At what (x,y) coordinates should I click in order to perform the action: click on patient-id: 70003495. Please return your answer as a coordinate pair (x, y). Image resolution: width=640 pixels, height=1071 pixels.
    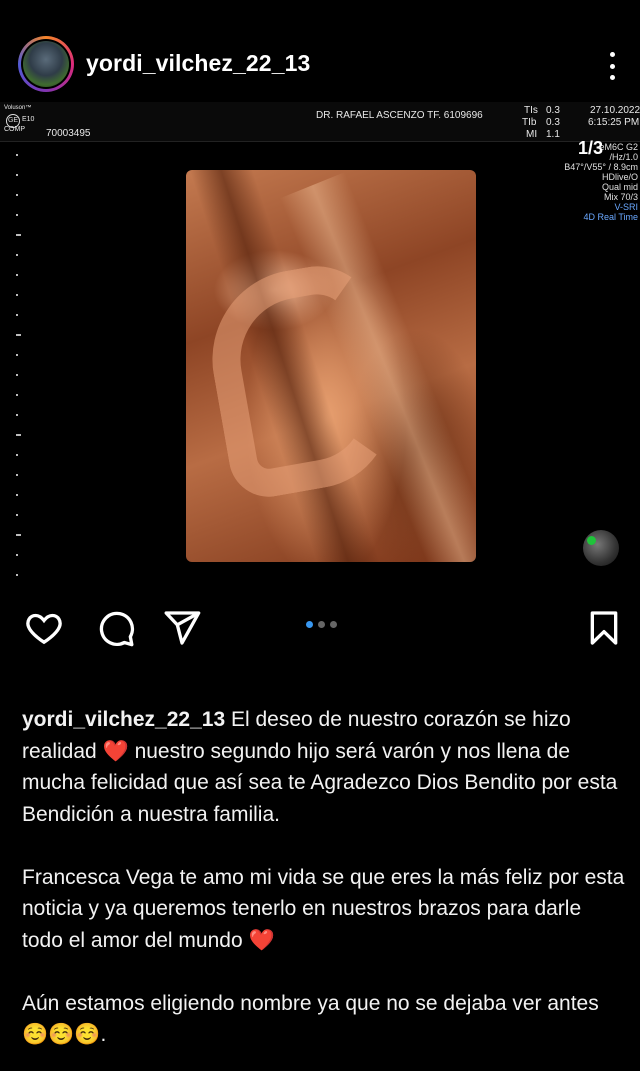
    Looking at the image, I should click on (68, 133).